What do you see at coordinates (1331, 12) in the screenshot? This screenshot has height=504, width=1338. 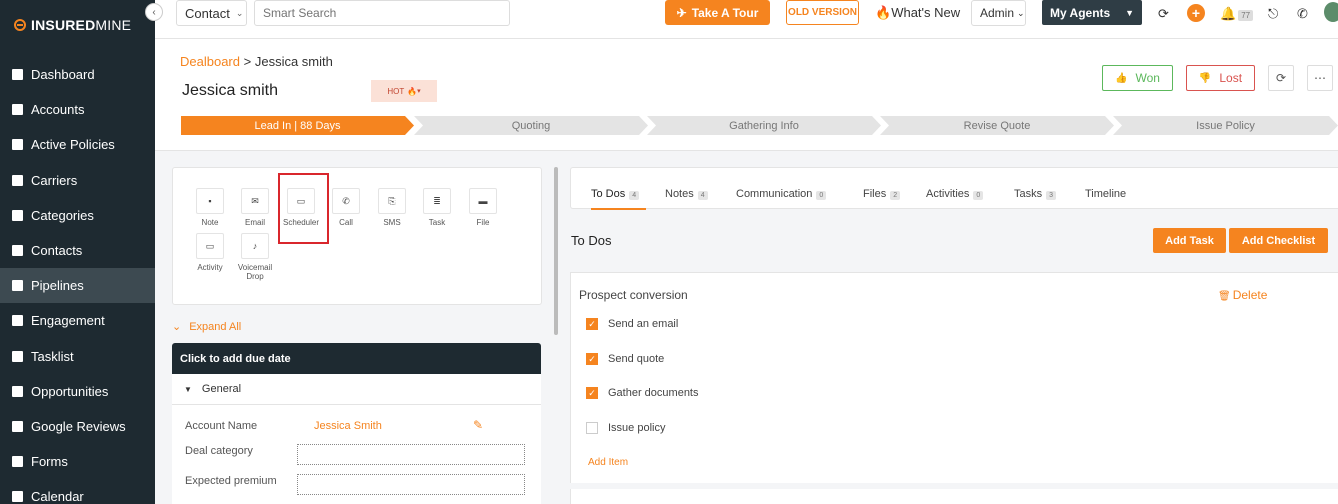 I see `avatar` at bounding box center [1331, 12].